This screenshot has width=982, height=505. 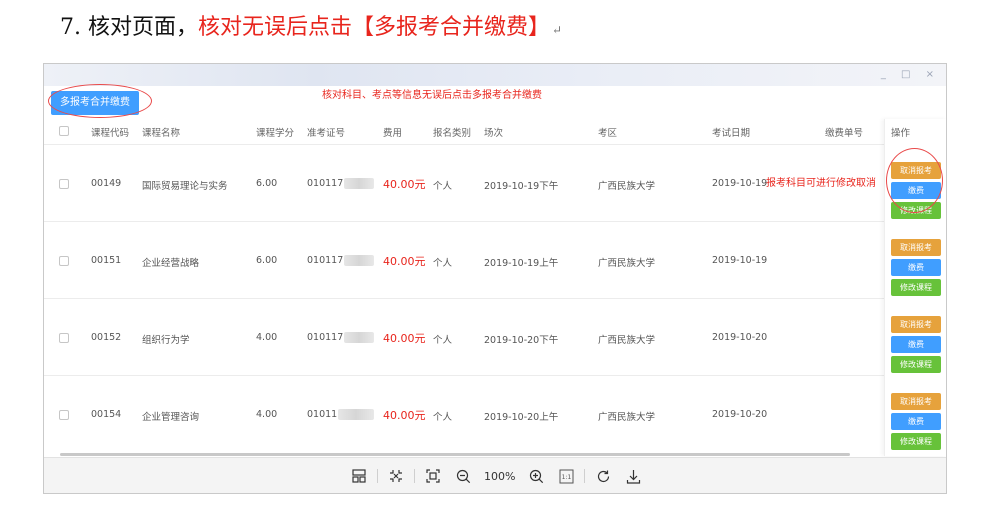 I want to click on header-ops: 操作, so click(x=901, y=133).